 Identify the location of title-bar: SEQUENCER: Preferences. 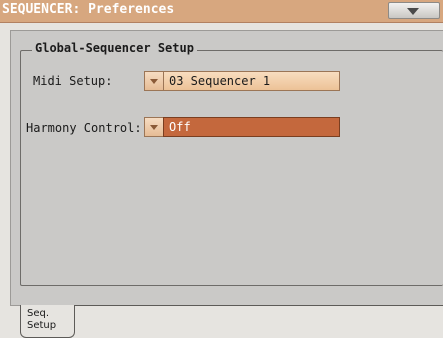
(221, 11).